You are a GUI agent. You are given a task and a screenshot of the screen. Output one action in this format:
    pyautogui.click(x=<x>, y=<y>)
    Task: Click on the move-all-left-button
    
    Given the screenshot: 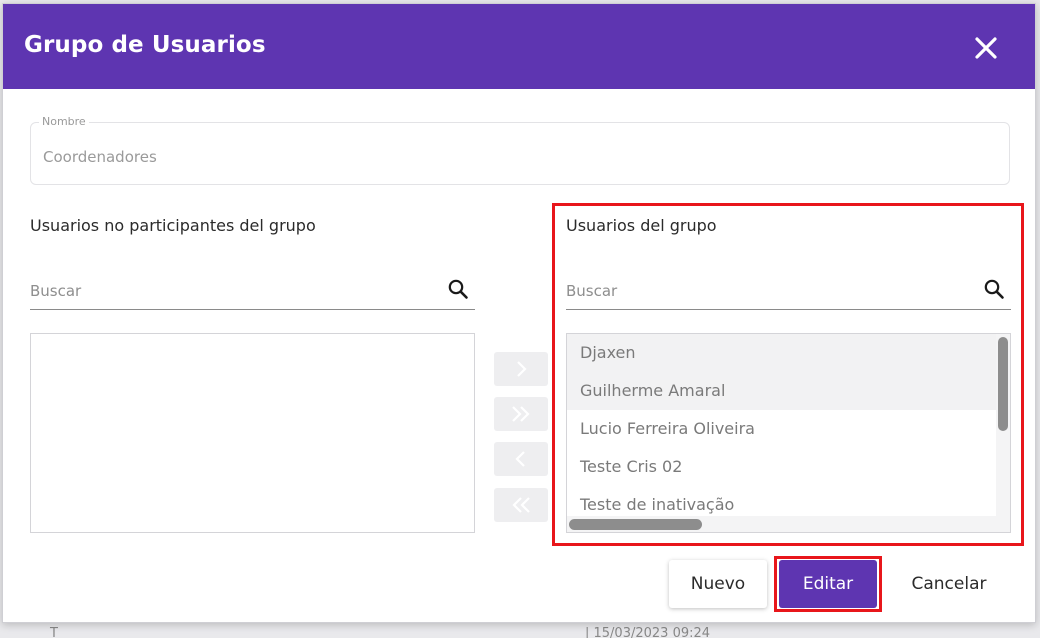 What is the action you would take?
    pyautogui.click(x=521, y=505)
    